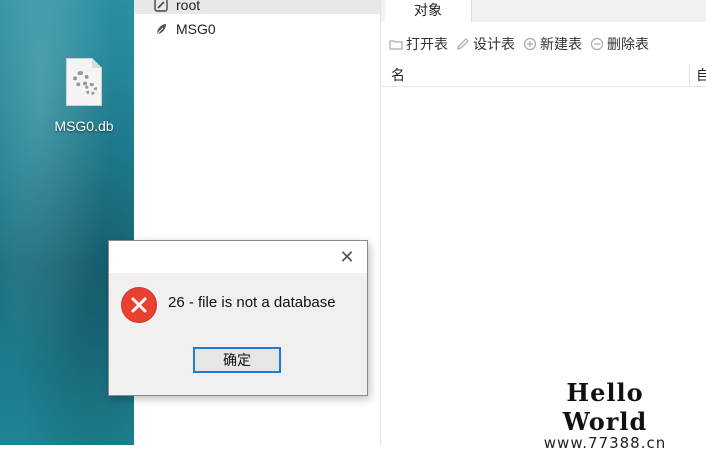  Describe the element at coordinates (139, 305) in the screenshot. I see `error-icon` at that location.